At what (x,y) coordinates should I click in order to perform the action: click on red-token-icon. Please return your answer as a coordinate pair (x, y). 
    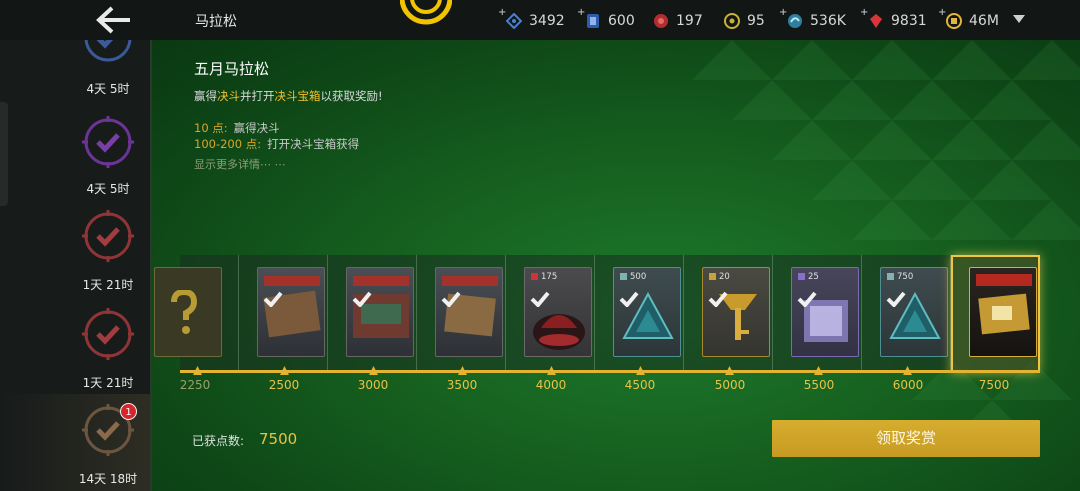
    Looking at the image, I should click on (661, 21).